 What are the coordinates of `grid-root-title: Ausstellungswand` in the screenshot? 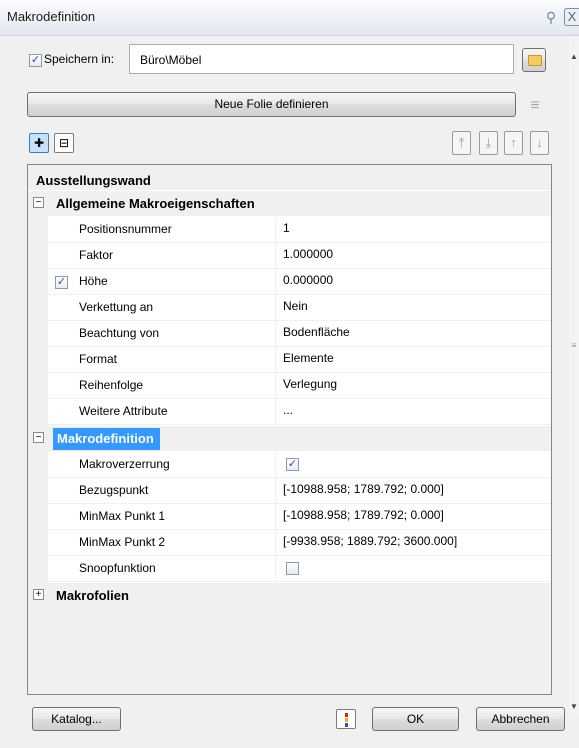 It's located at (289, 177).